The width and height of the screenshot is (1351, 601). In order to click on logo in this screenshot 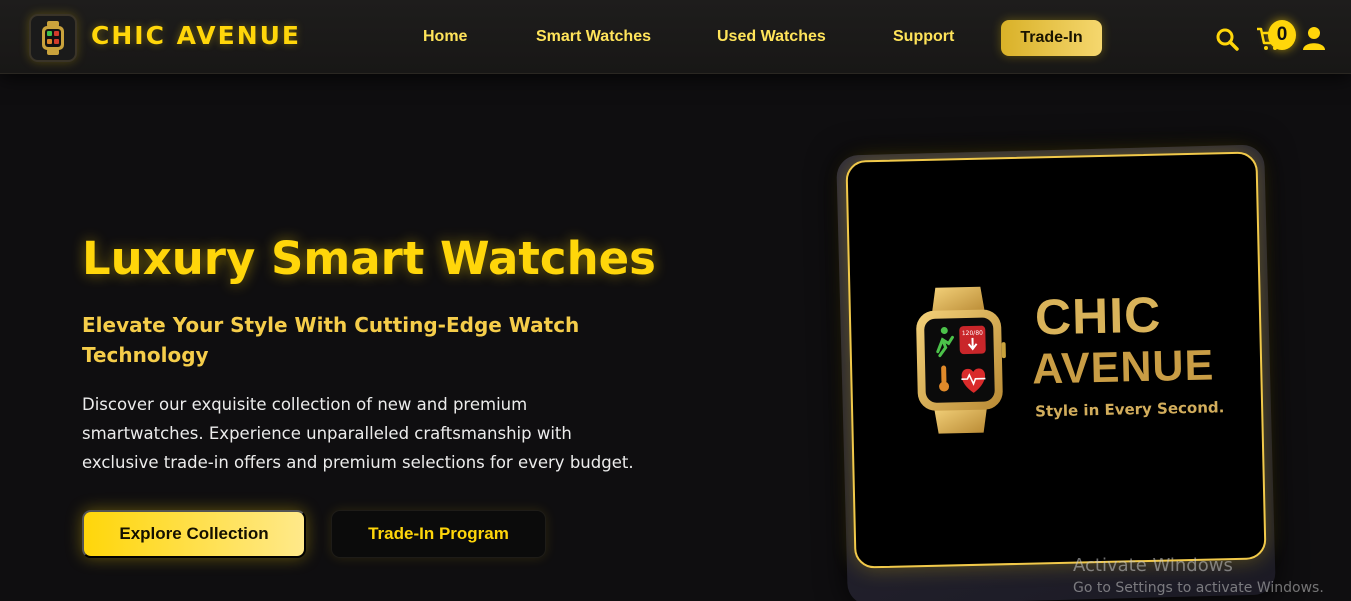, I will do `click(53, 38)`.